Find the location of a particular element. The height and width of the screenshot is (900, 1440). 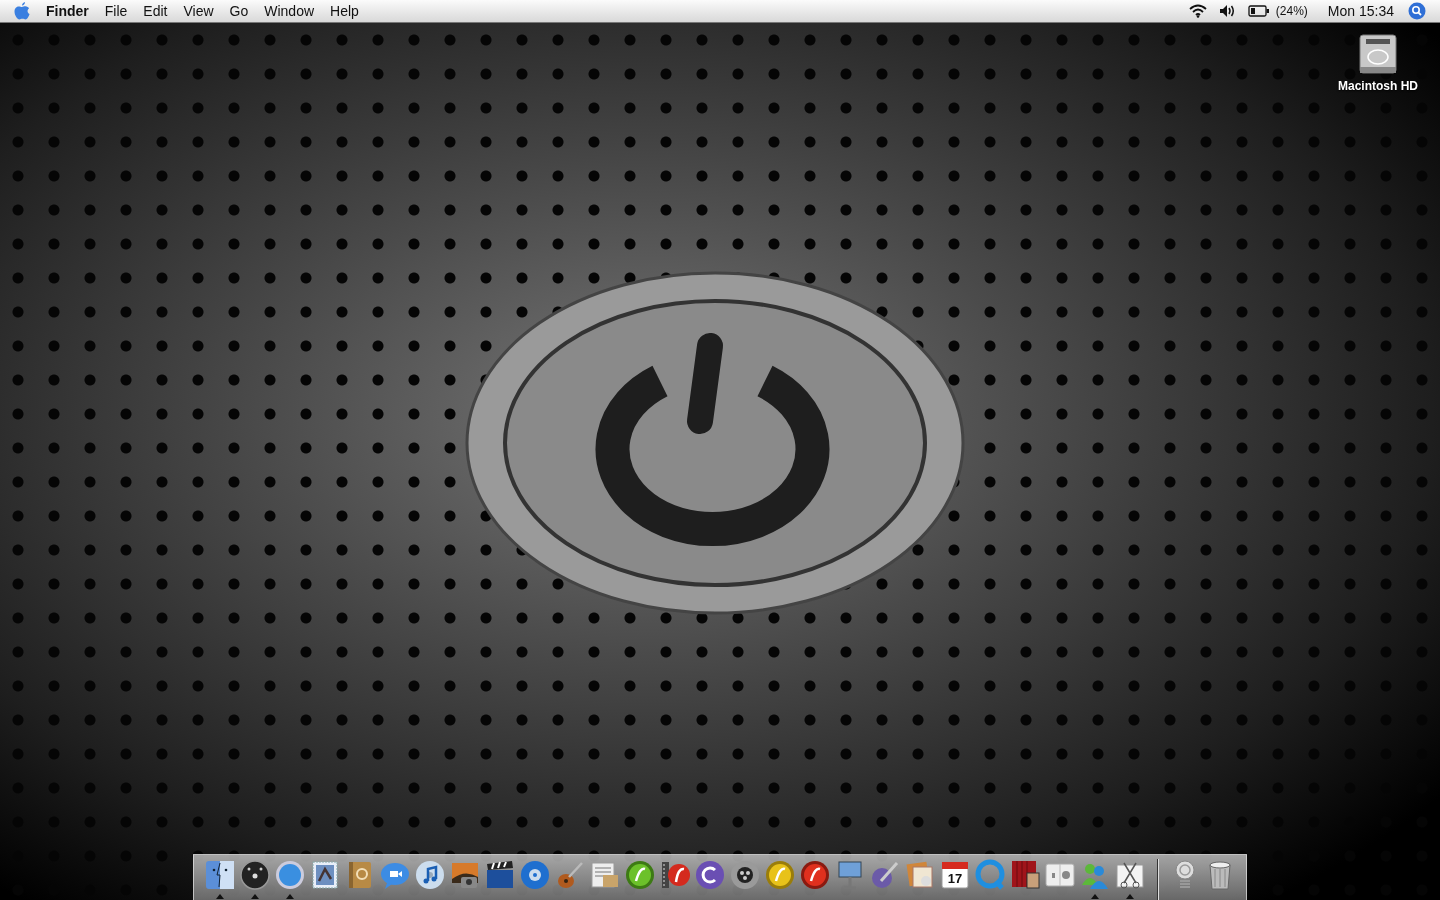

menu-item: Edit is located at coordinates (155, 11).